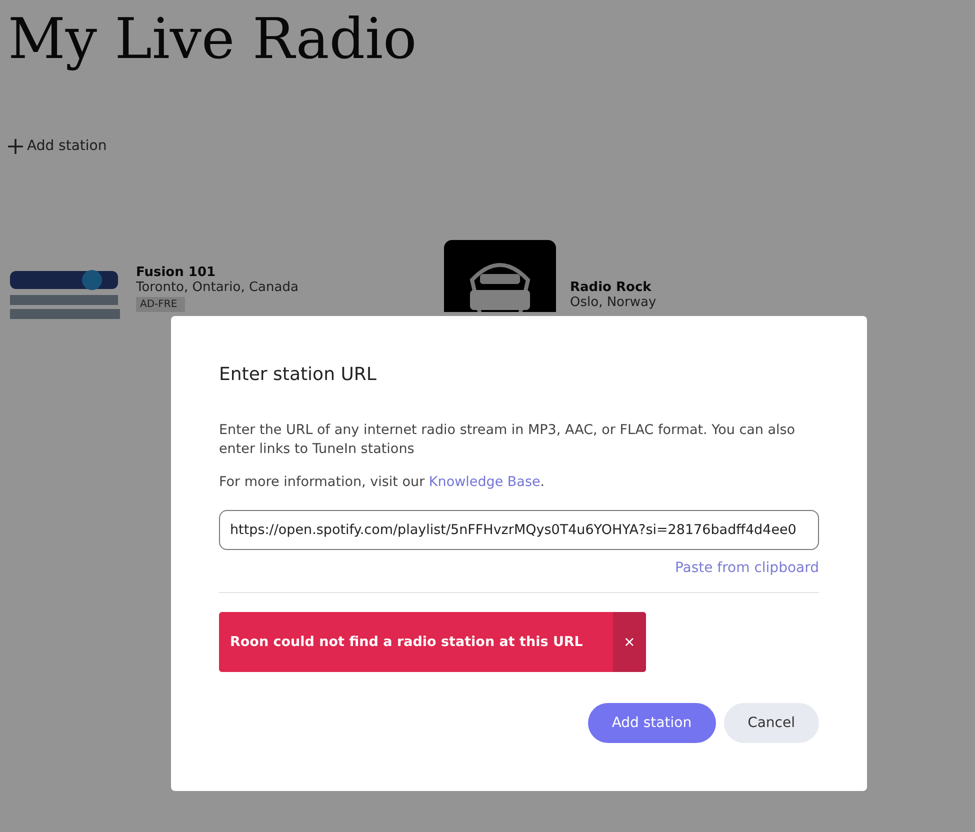  What do you see at coordinates (613, 302) in the screenshot?
I see `station-location: Oslo, Norway` at bounding box center [613, 302].